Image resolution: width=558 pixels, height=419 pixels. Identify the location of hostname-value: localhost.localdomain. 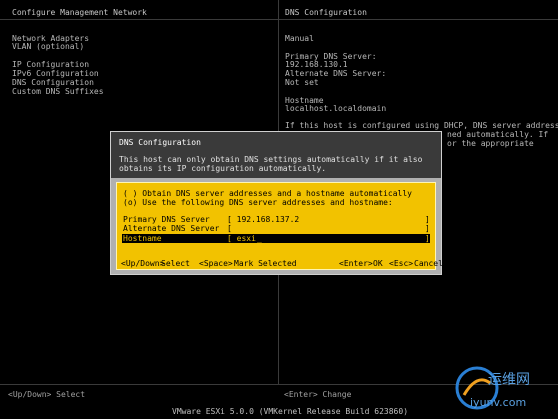
(336, 108).